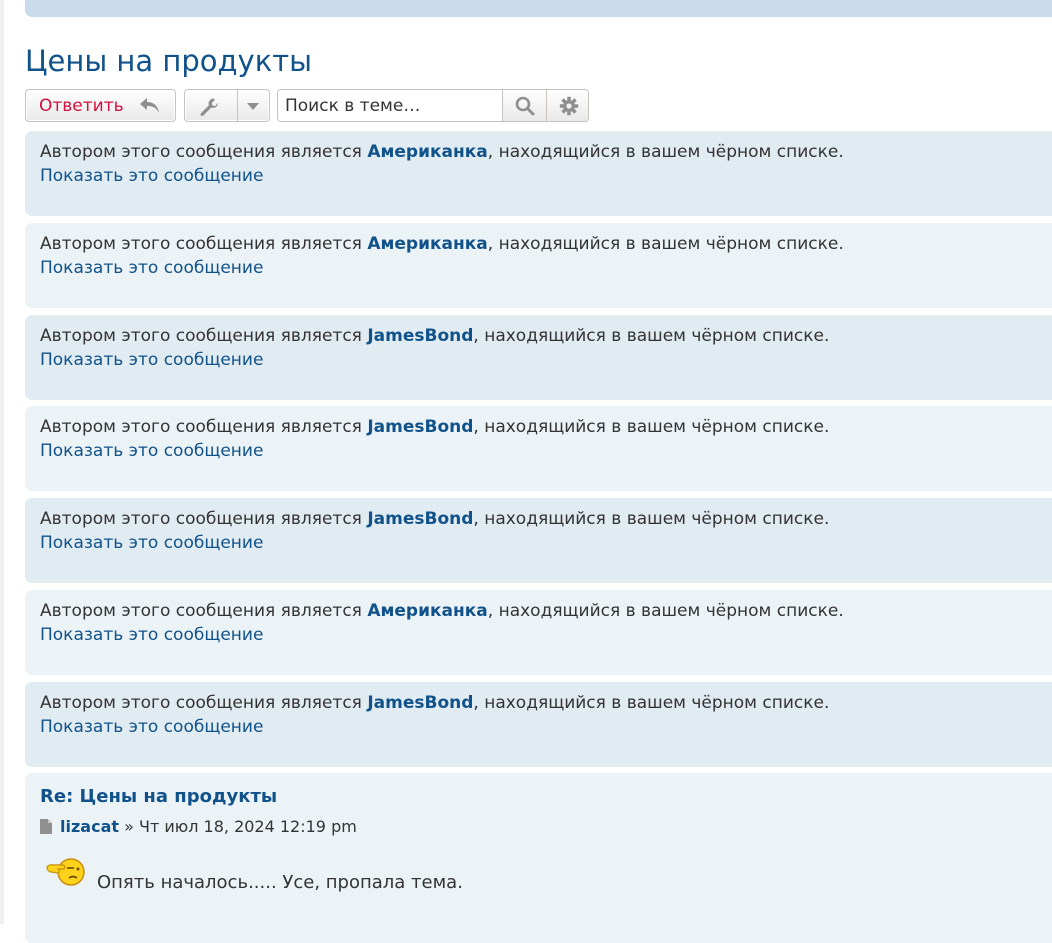  Describe the element at coordinates (538, 8) in the screenshot. I see `top-navigation-panel` at that location.